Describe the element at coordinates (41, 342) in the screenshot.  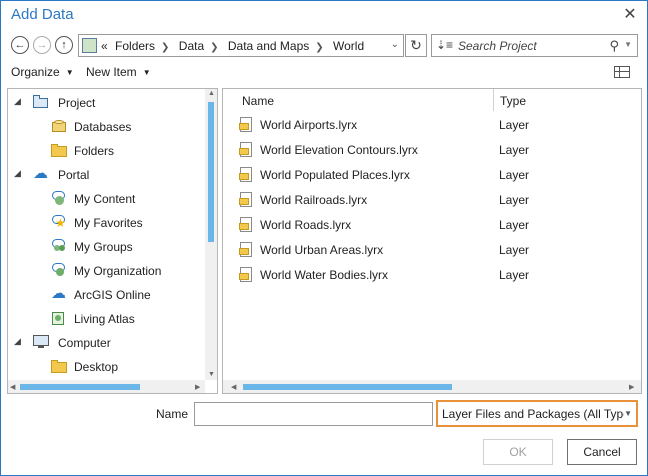
I see `computer-icon` at that location.